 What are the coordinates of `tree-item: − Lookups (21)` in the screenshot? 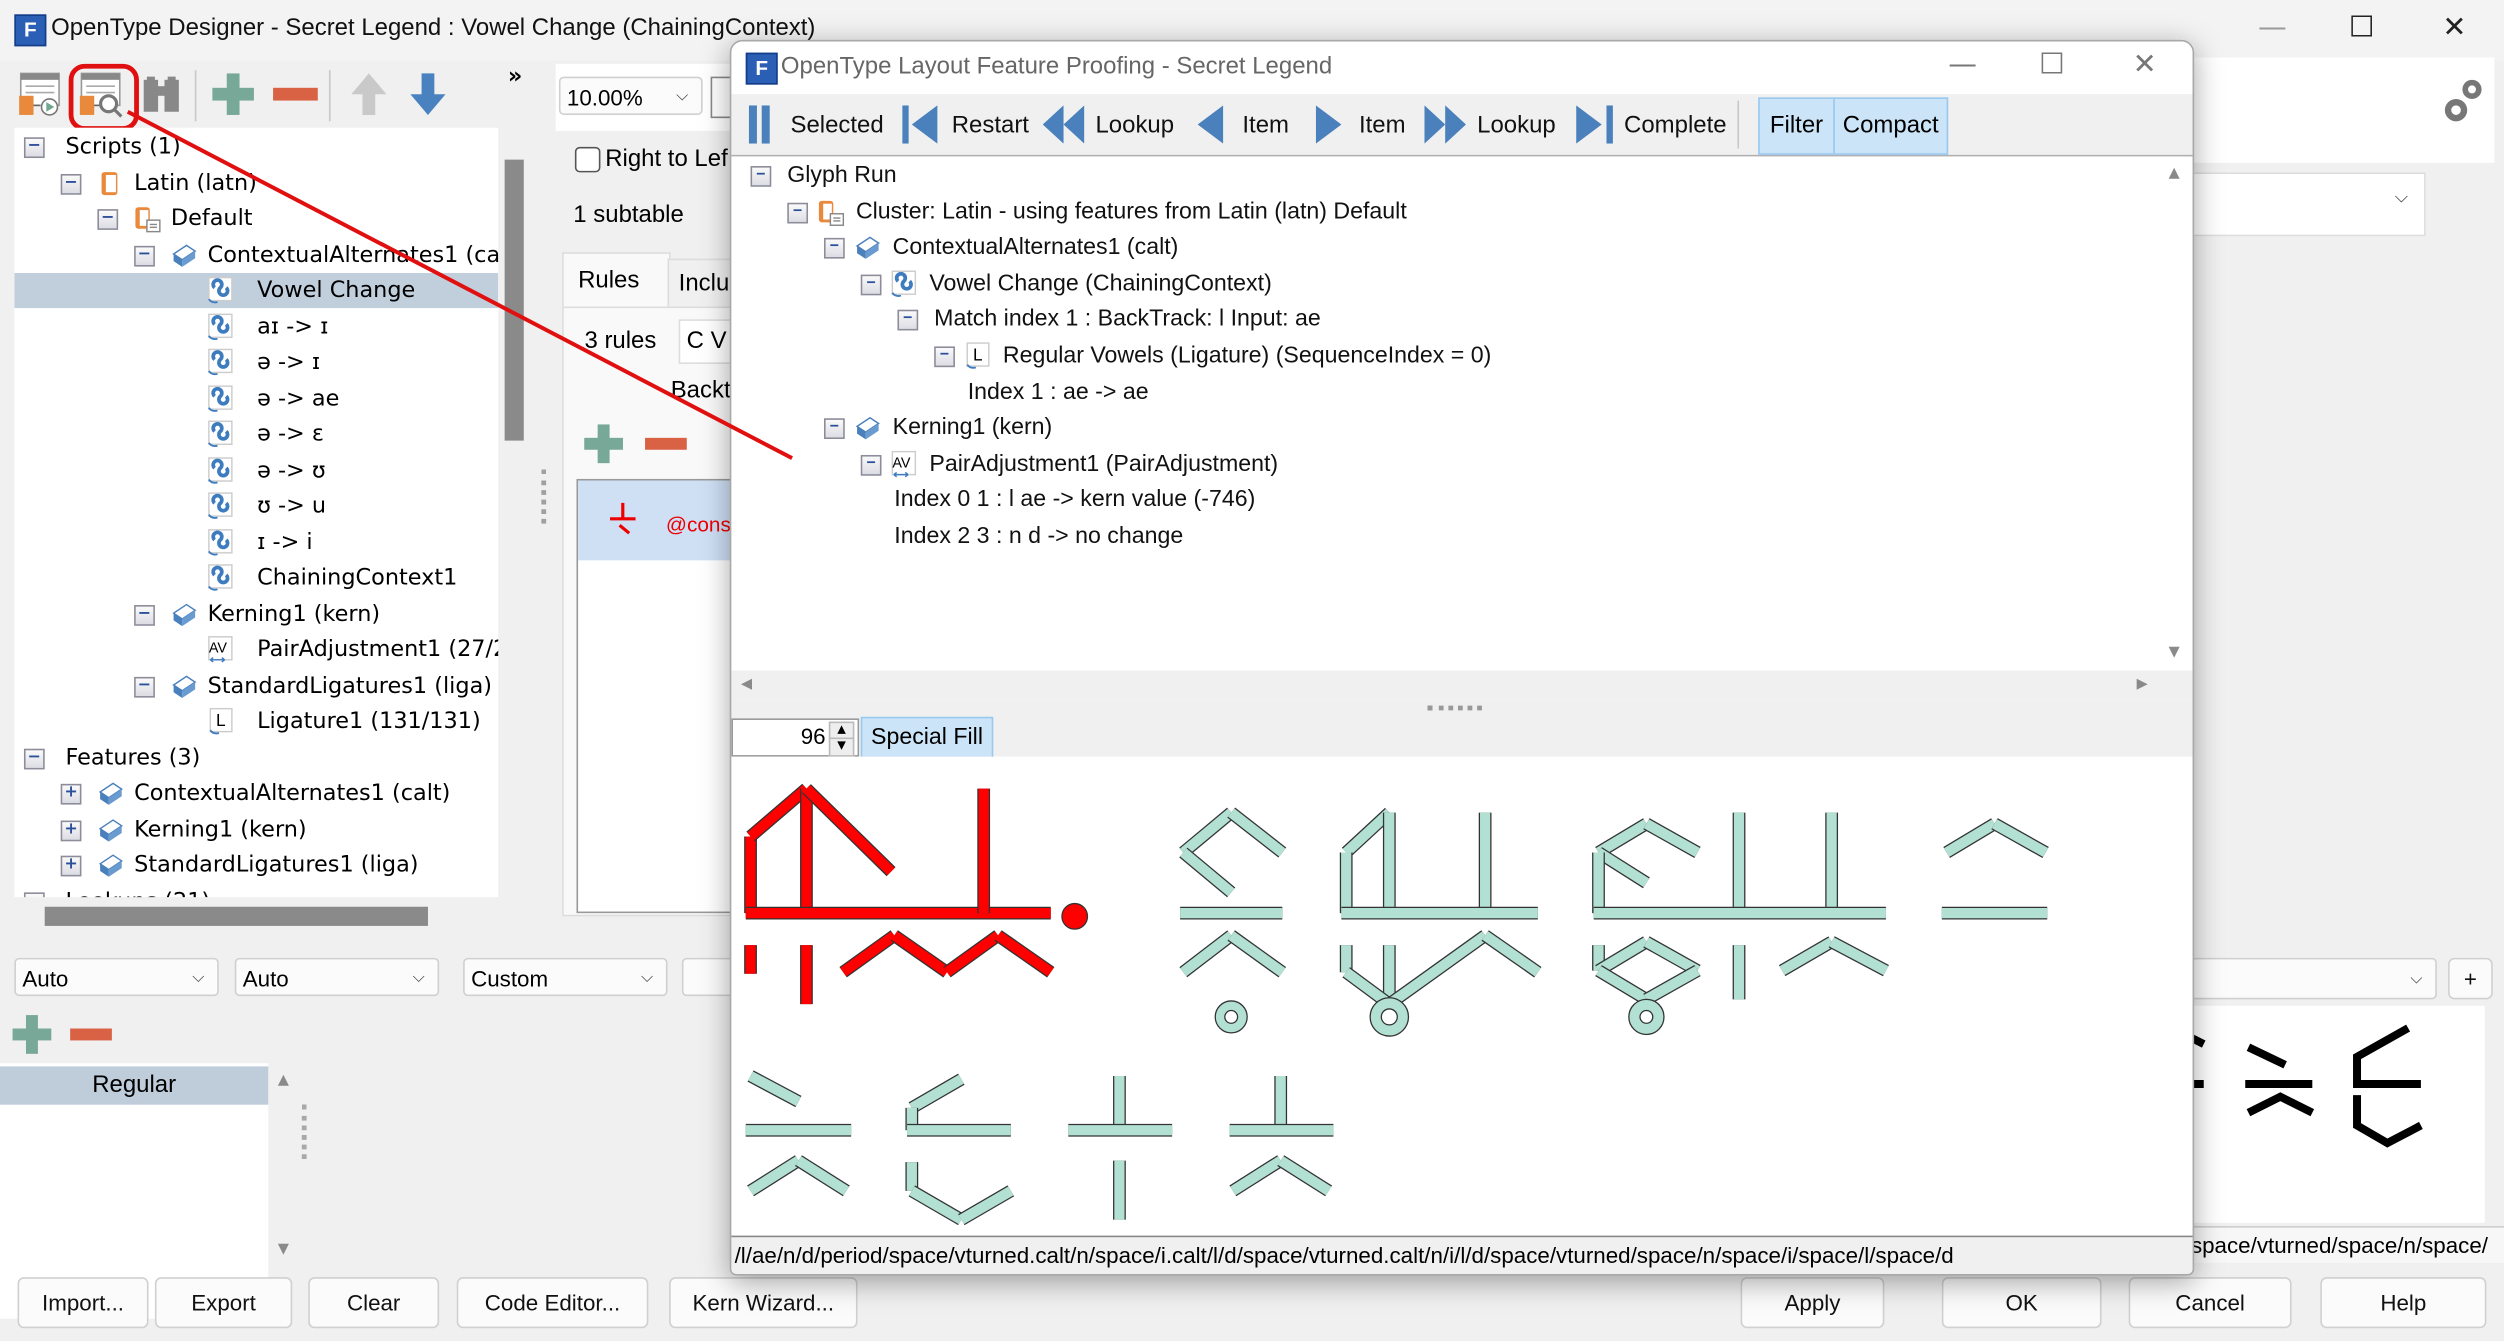 It's located at (256, 891).